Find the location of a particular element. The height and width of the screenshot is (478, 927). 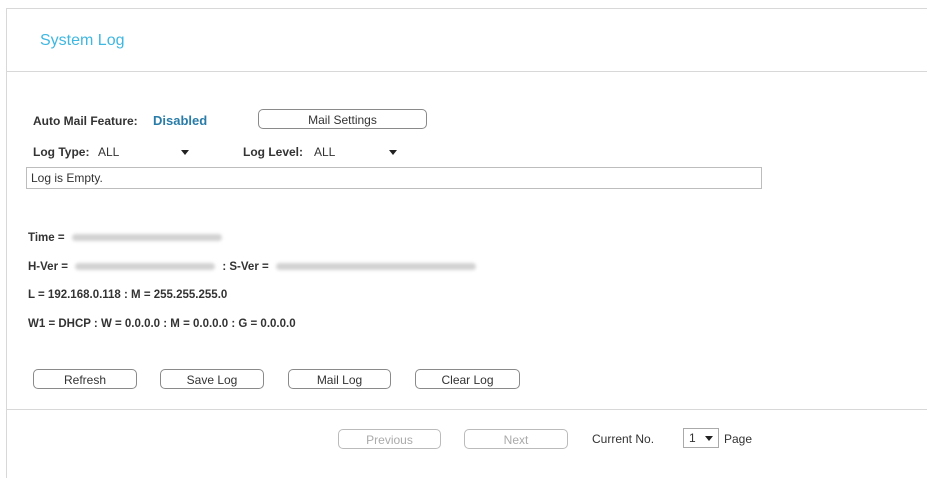

time-line: Time = is located at coordinates (127, 238).